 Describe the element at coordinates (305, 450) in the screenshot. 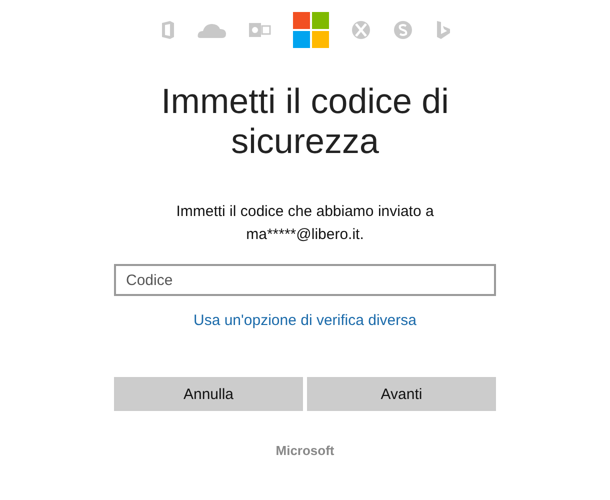

I see `footer-brand: Microsoft` at that location.